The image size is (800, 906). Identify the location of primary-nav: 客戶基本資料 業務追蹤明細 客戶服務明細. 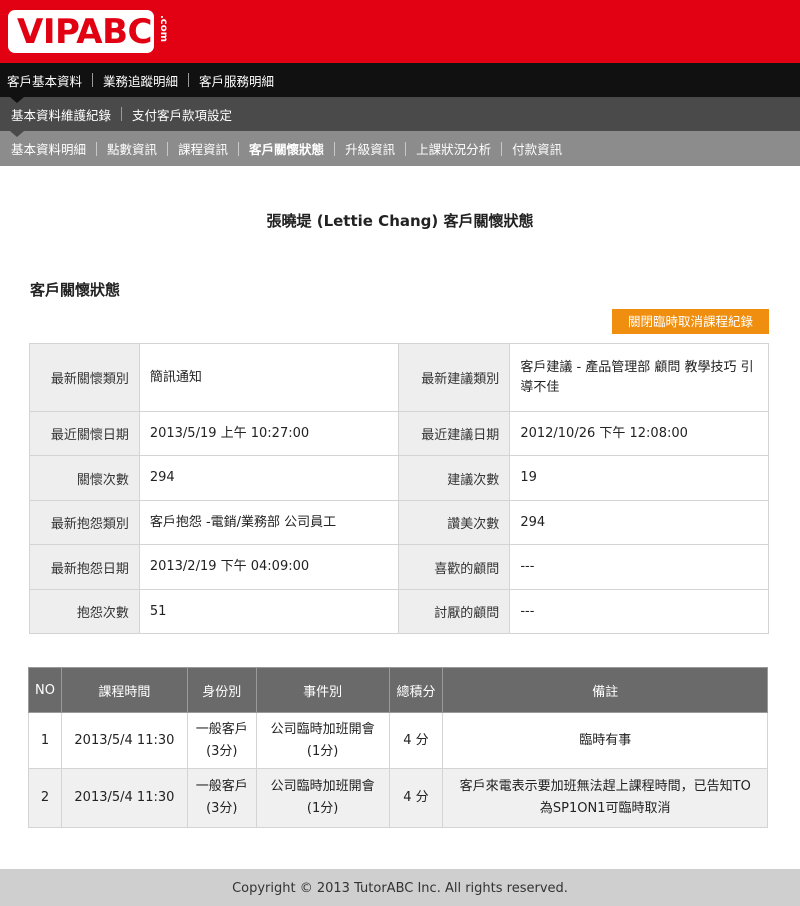
(400, 80).